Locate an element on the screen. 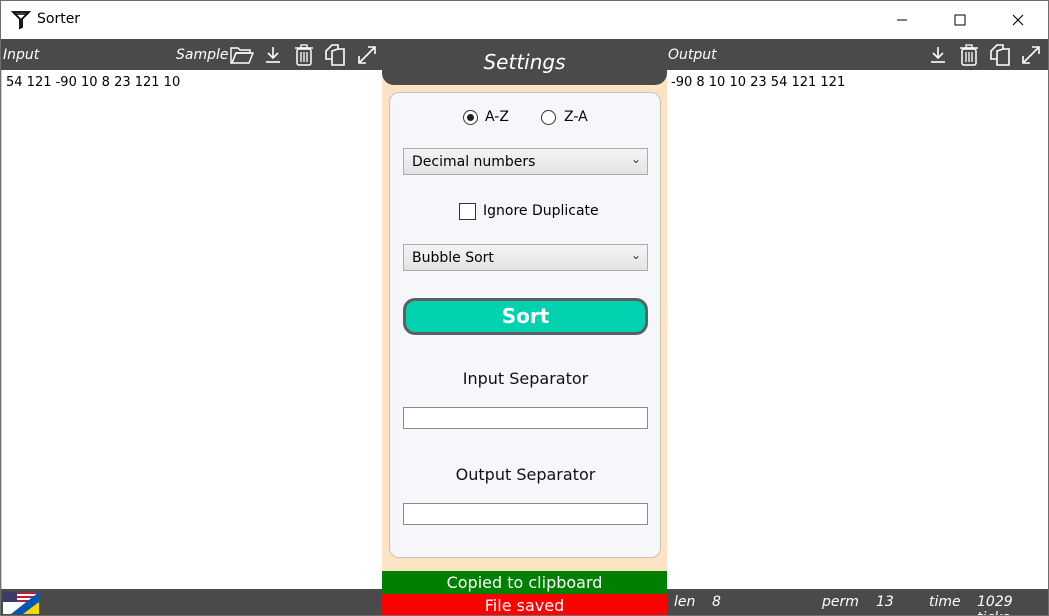 This screenshot has height=616, width=1049. radio-z-a-label: Z-A is located at coordinates (576, 117).